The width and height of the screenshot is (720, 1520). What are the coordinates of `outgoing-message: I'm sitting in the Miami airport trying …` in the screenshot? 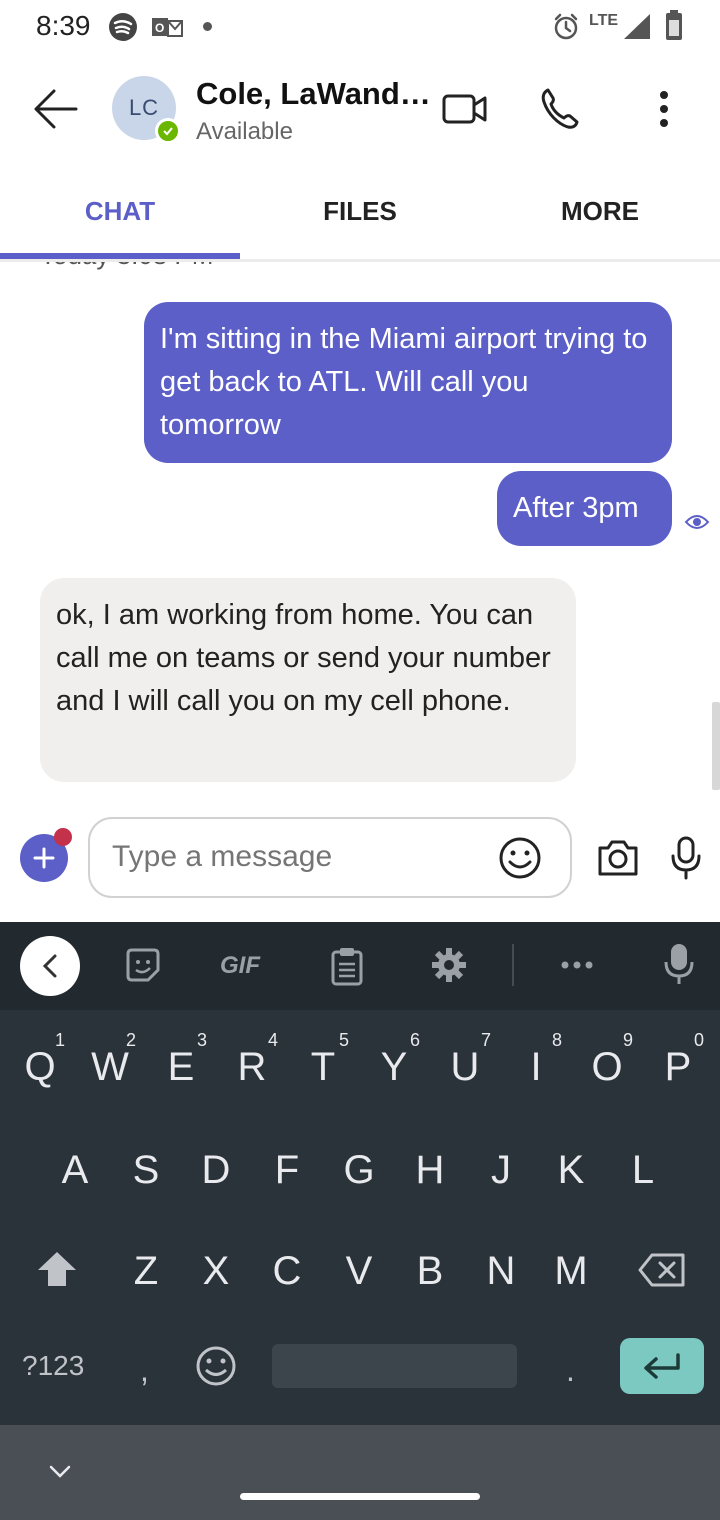 It's located at (408, 382).